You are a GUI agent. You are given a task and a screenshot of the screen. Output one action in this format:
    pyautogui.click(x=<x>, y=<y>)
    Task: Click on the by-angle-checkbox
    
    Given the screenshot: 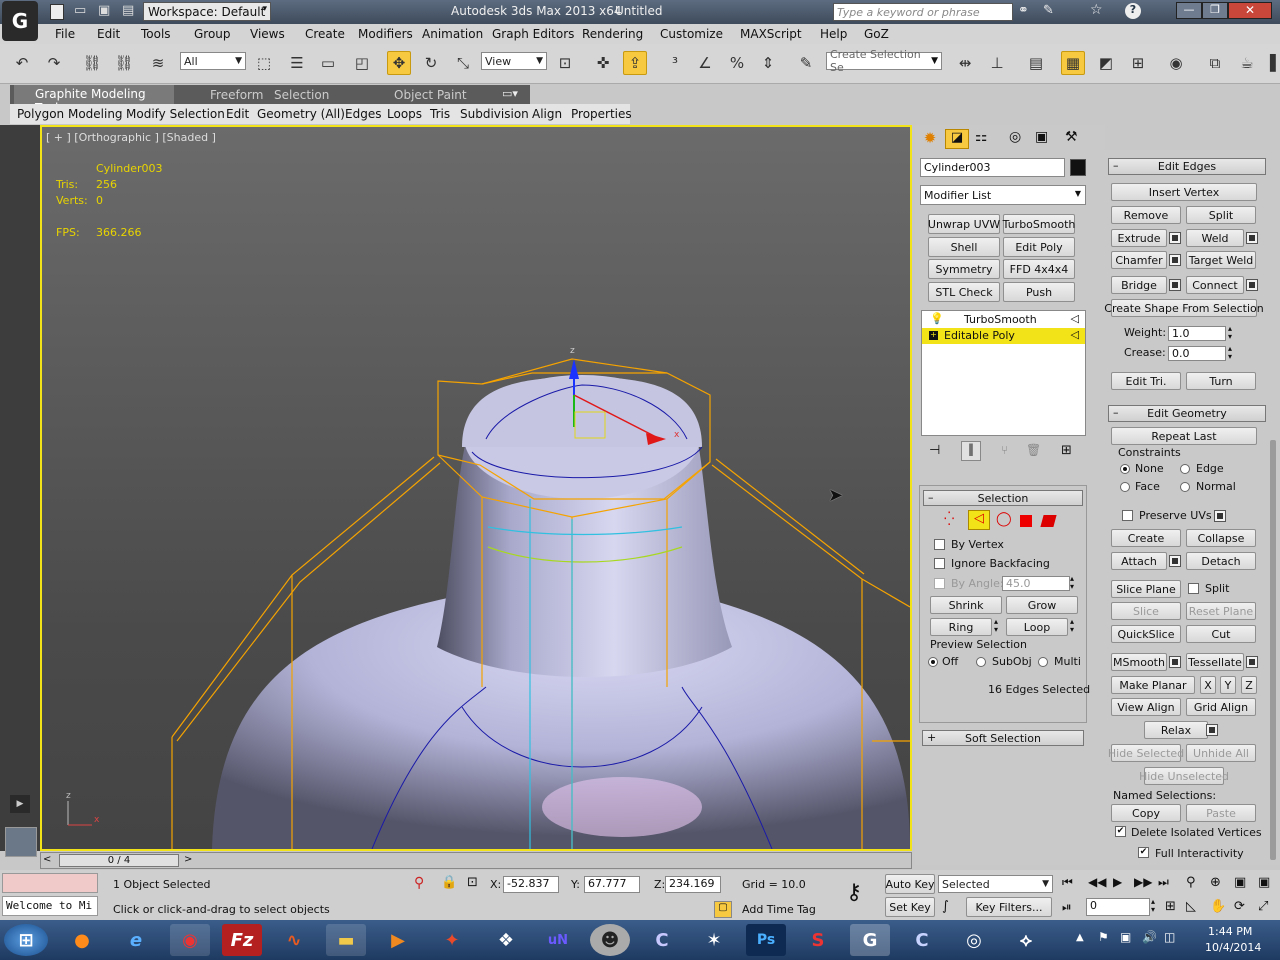 What is the action you would take?
    pyautogui.click(x=939, y=583)
    